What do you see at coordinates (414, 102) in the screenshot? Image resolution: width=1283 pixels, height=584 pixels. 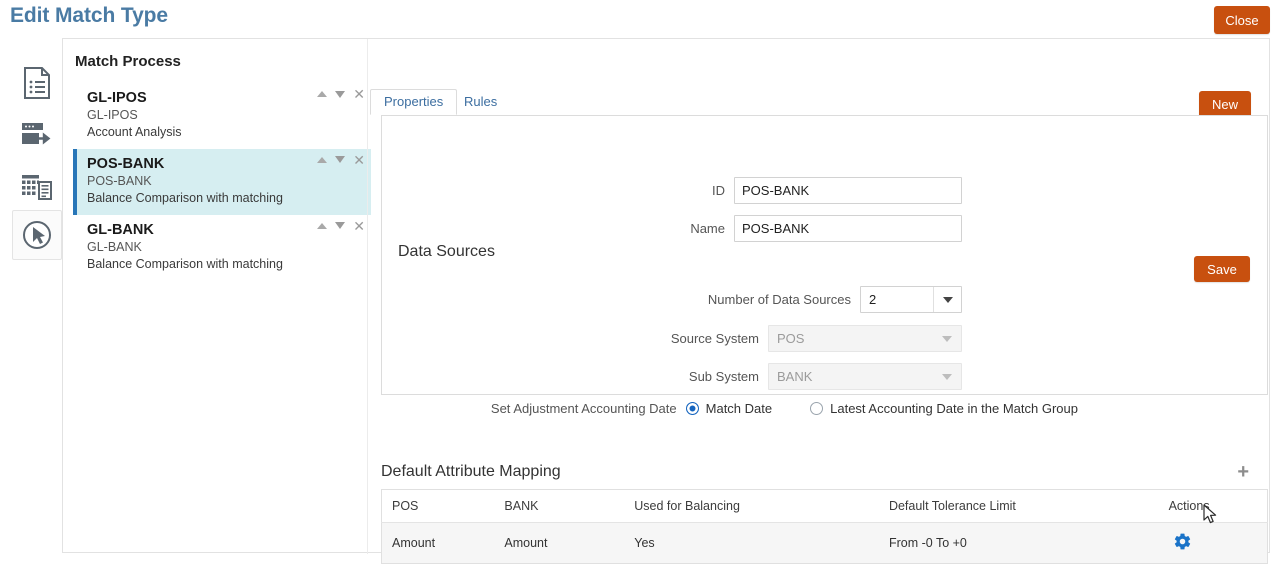 I see `tab-properties: Properties` at bounding box center [414, 102].